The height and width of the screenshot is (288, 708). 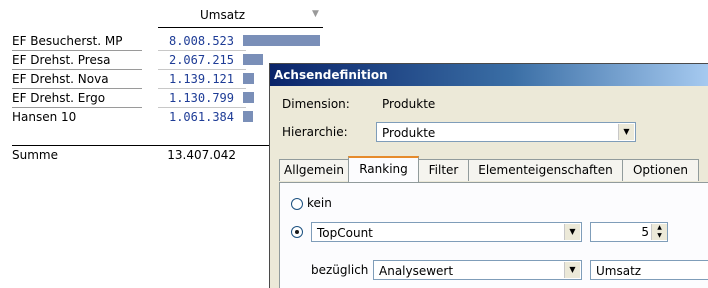 What do you see at coordinates (59, 98) in the screenshot?
I see `row-name: EF Drehst. Ergo` at bounding box center [59, 98].